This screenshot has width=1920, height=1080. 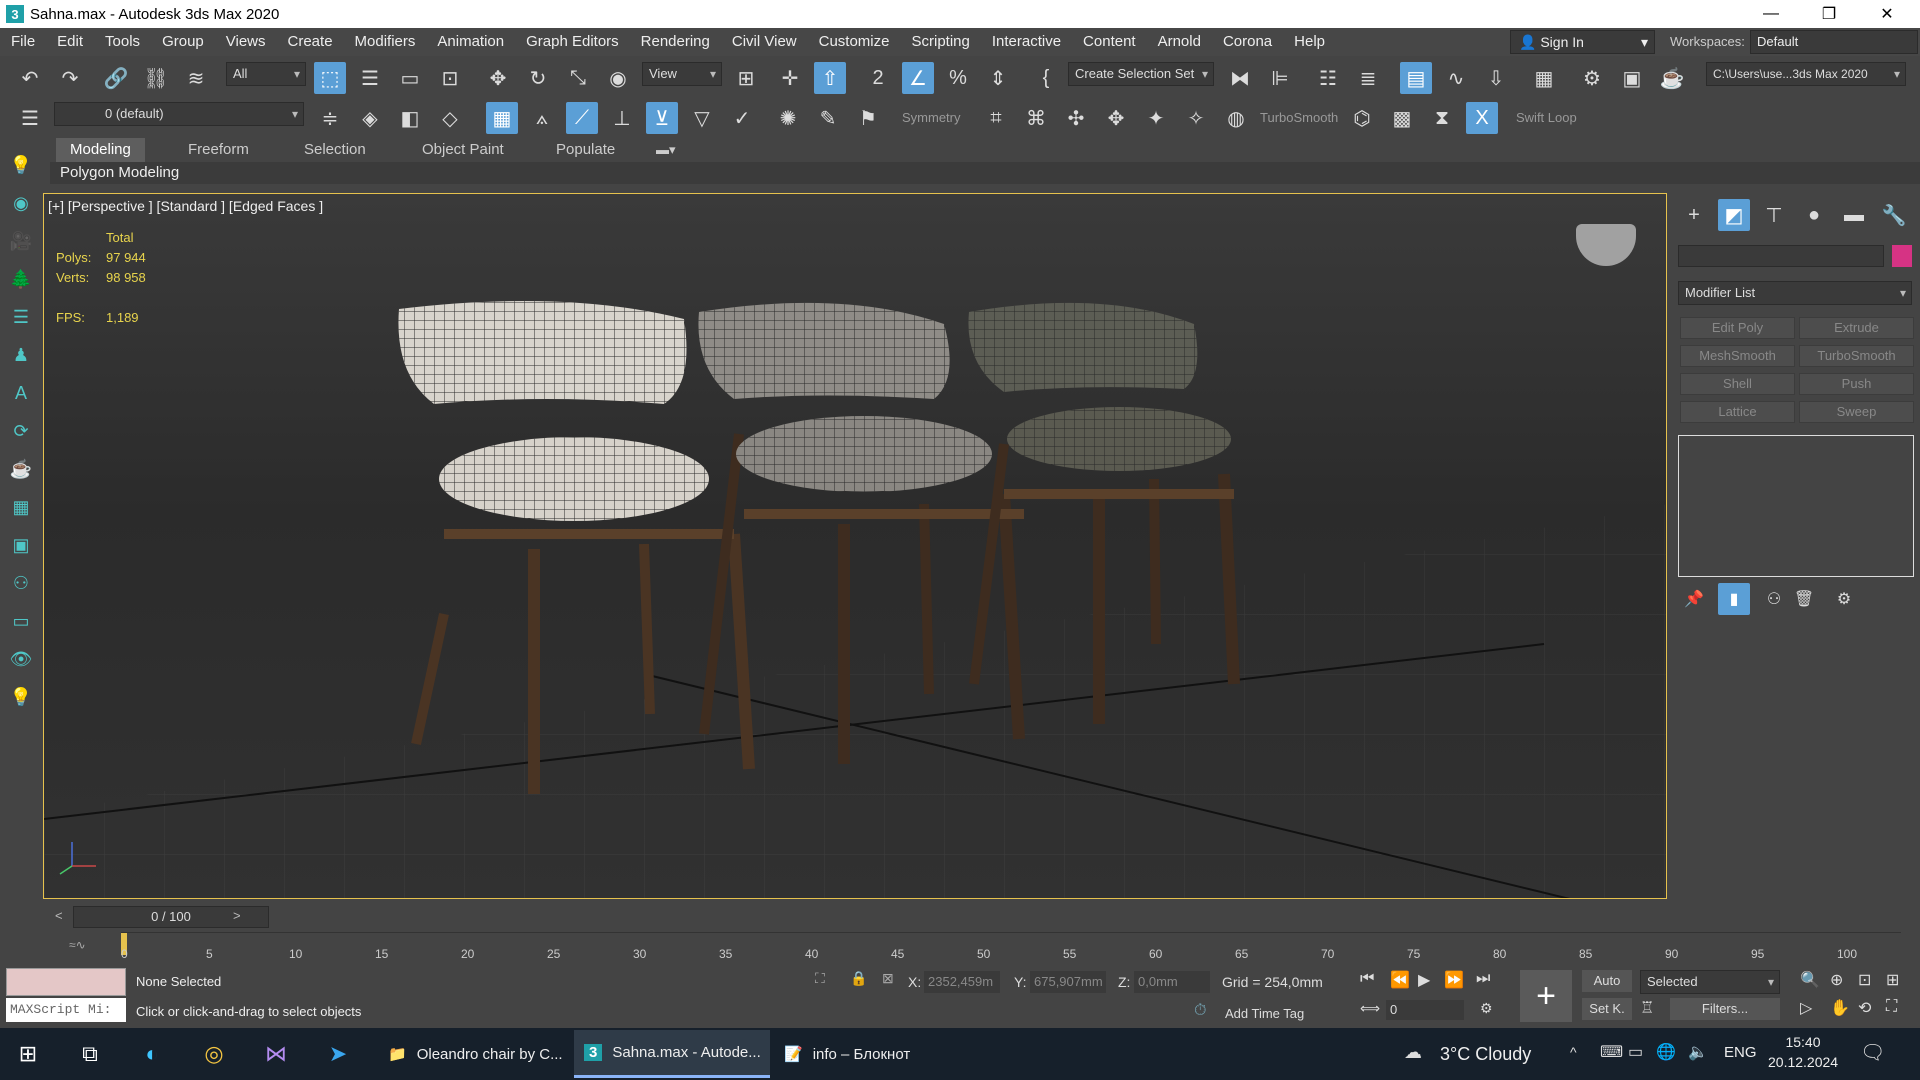 What do you see at coordinates (1076, 118) in the screenshot?
I see `modifier-icon-3: ✣` at bounding box center [1076, 118].